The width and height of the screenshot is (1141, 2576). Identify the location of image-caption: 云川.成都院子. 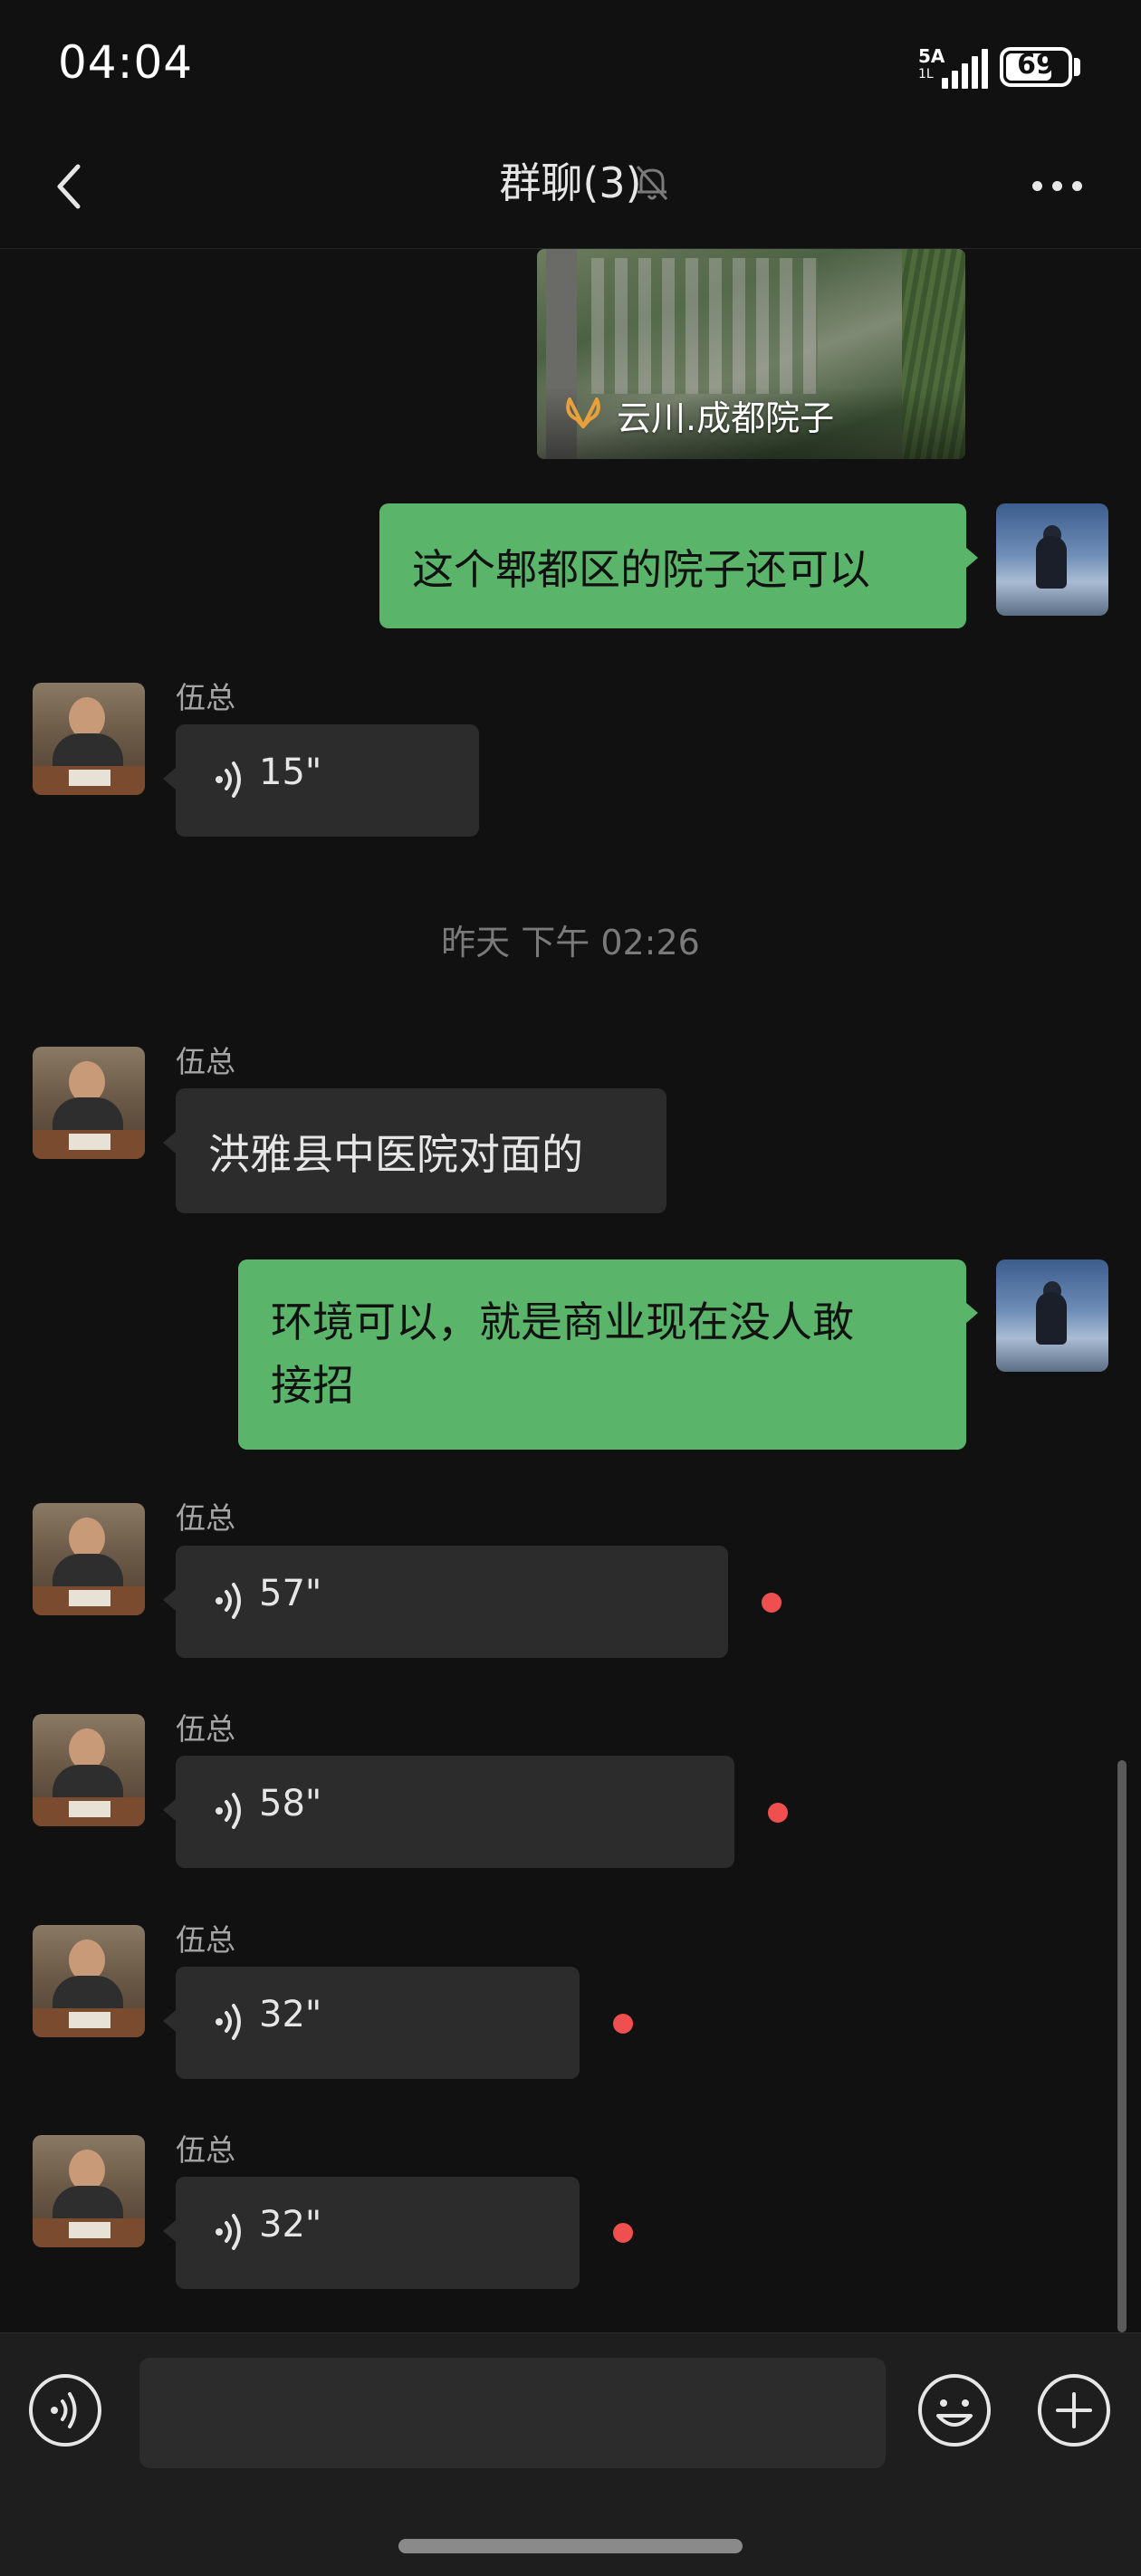
(726, 418).